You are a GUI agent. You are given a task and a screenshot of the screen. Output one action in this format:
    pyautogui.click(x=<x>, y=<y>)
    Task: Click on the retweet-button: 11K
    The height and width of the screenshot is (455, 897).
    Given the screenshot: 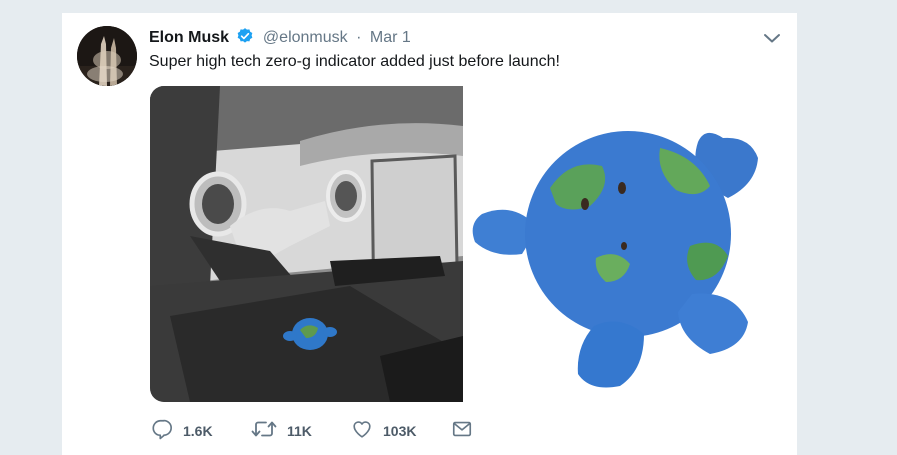 What is the action you would take?
    pyautogui.click(x=301, y=431)
    